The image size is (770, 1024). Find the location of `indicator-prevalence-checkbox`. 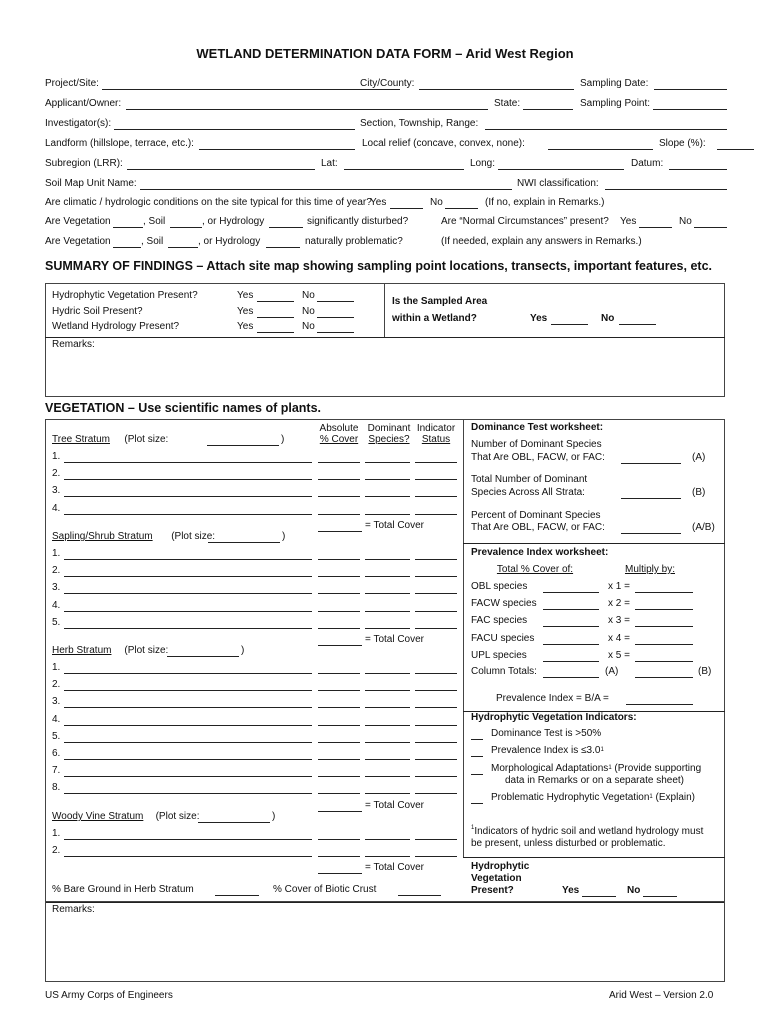

indicator-prevalence-checkbox is located at coordinates (477, 756).